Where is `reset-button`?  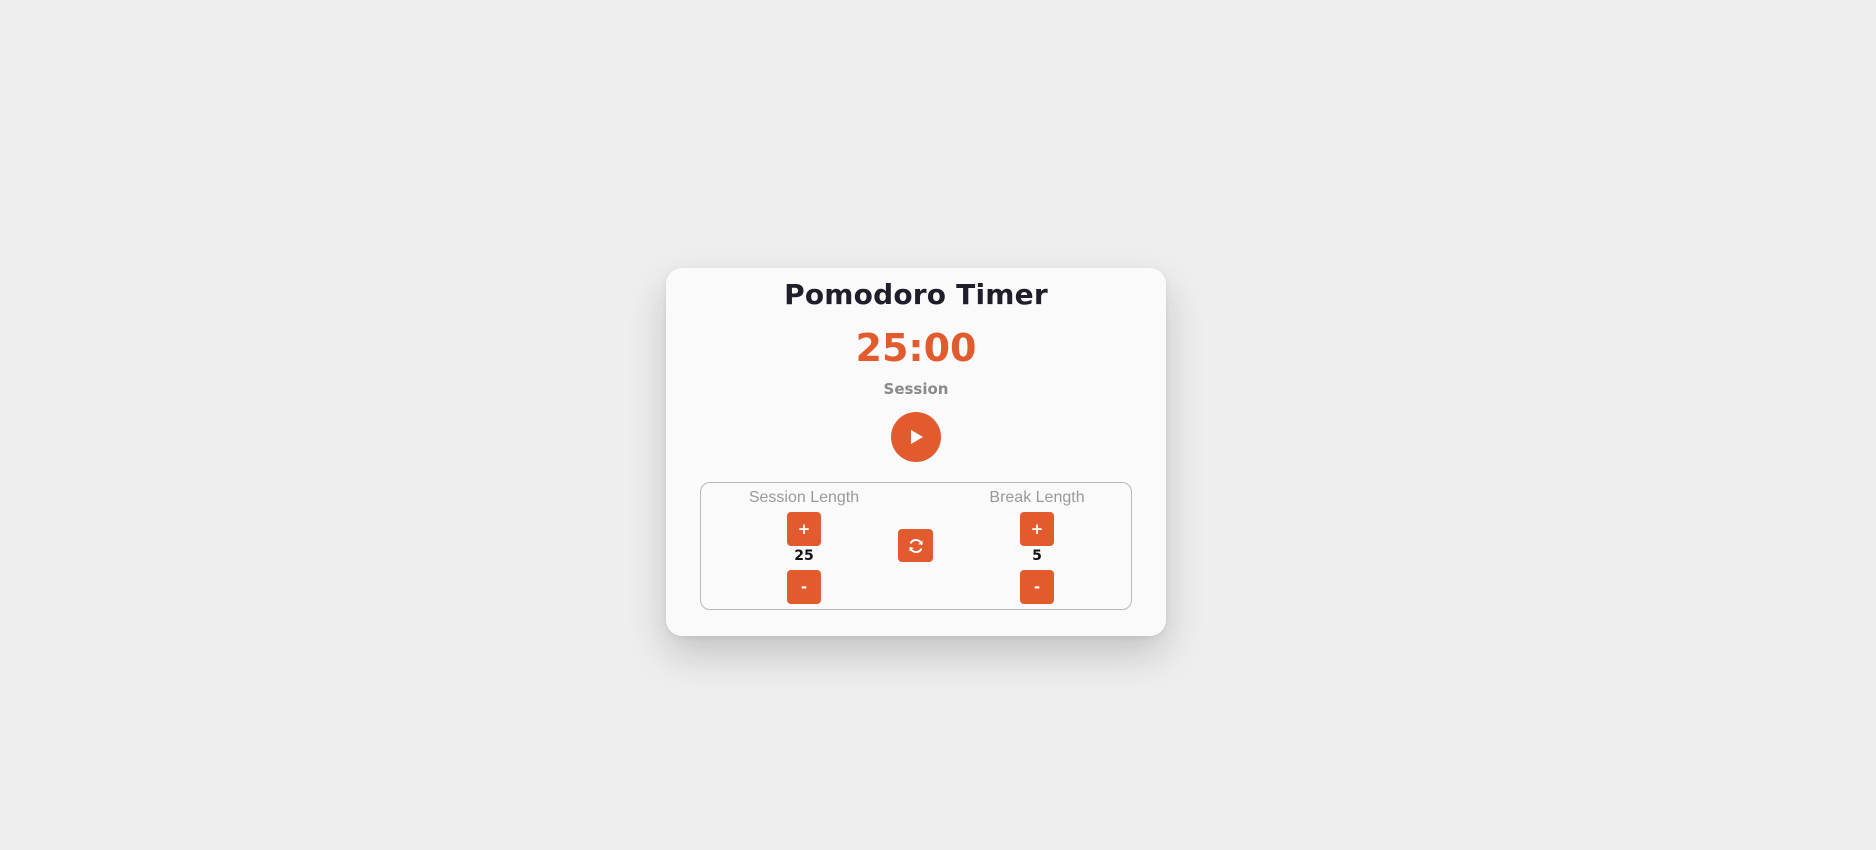 reset-button is located at coordinates (915, 545).